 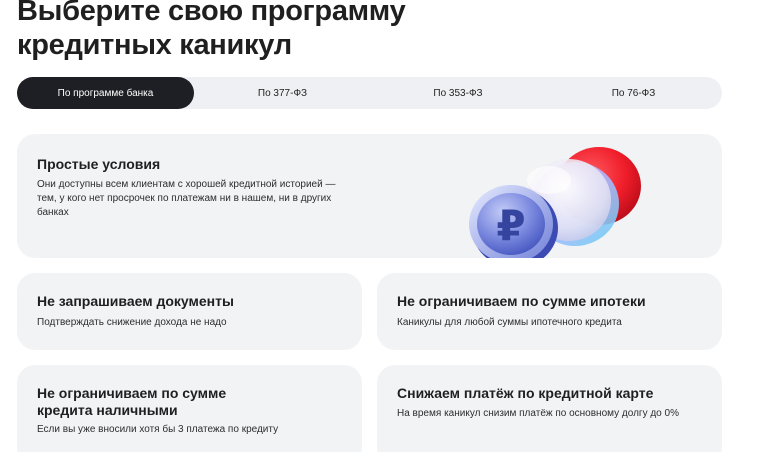 What do you see at coordinates (633, 93) in the screenshot?
I see `tab-76-fz: По 76-ФЗ` at bounding box center [633, 93].